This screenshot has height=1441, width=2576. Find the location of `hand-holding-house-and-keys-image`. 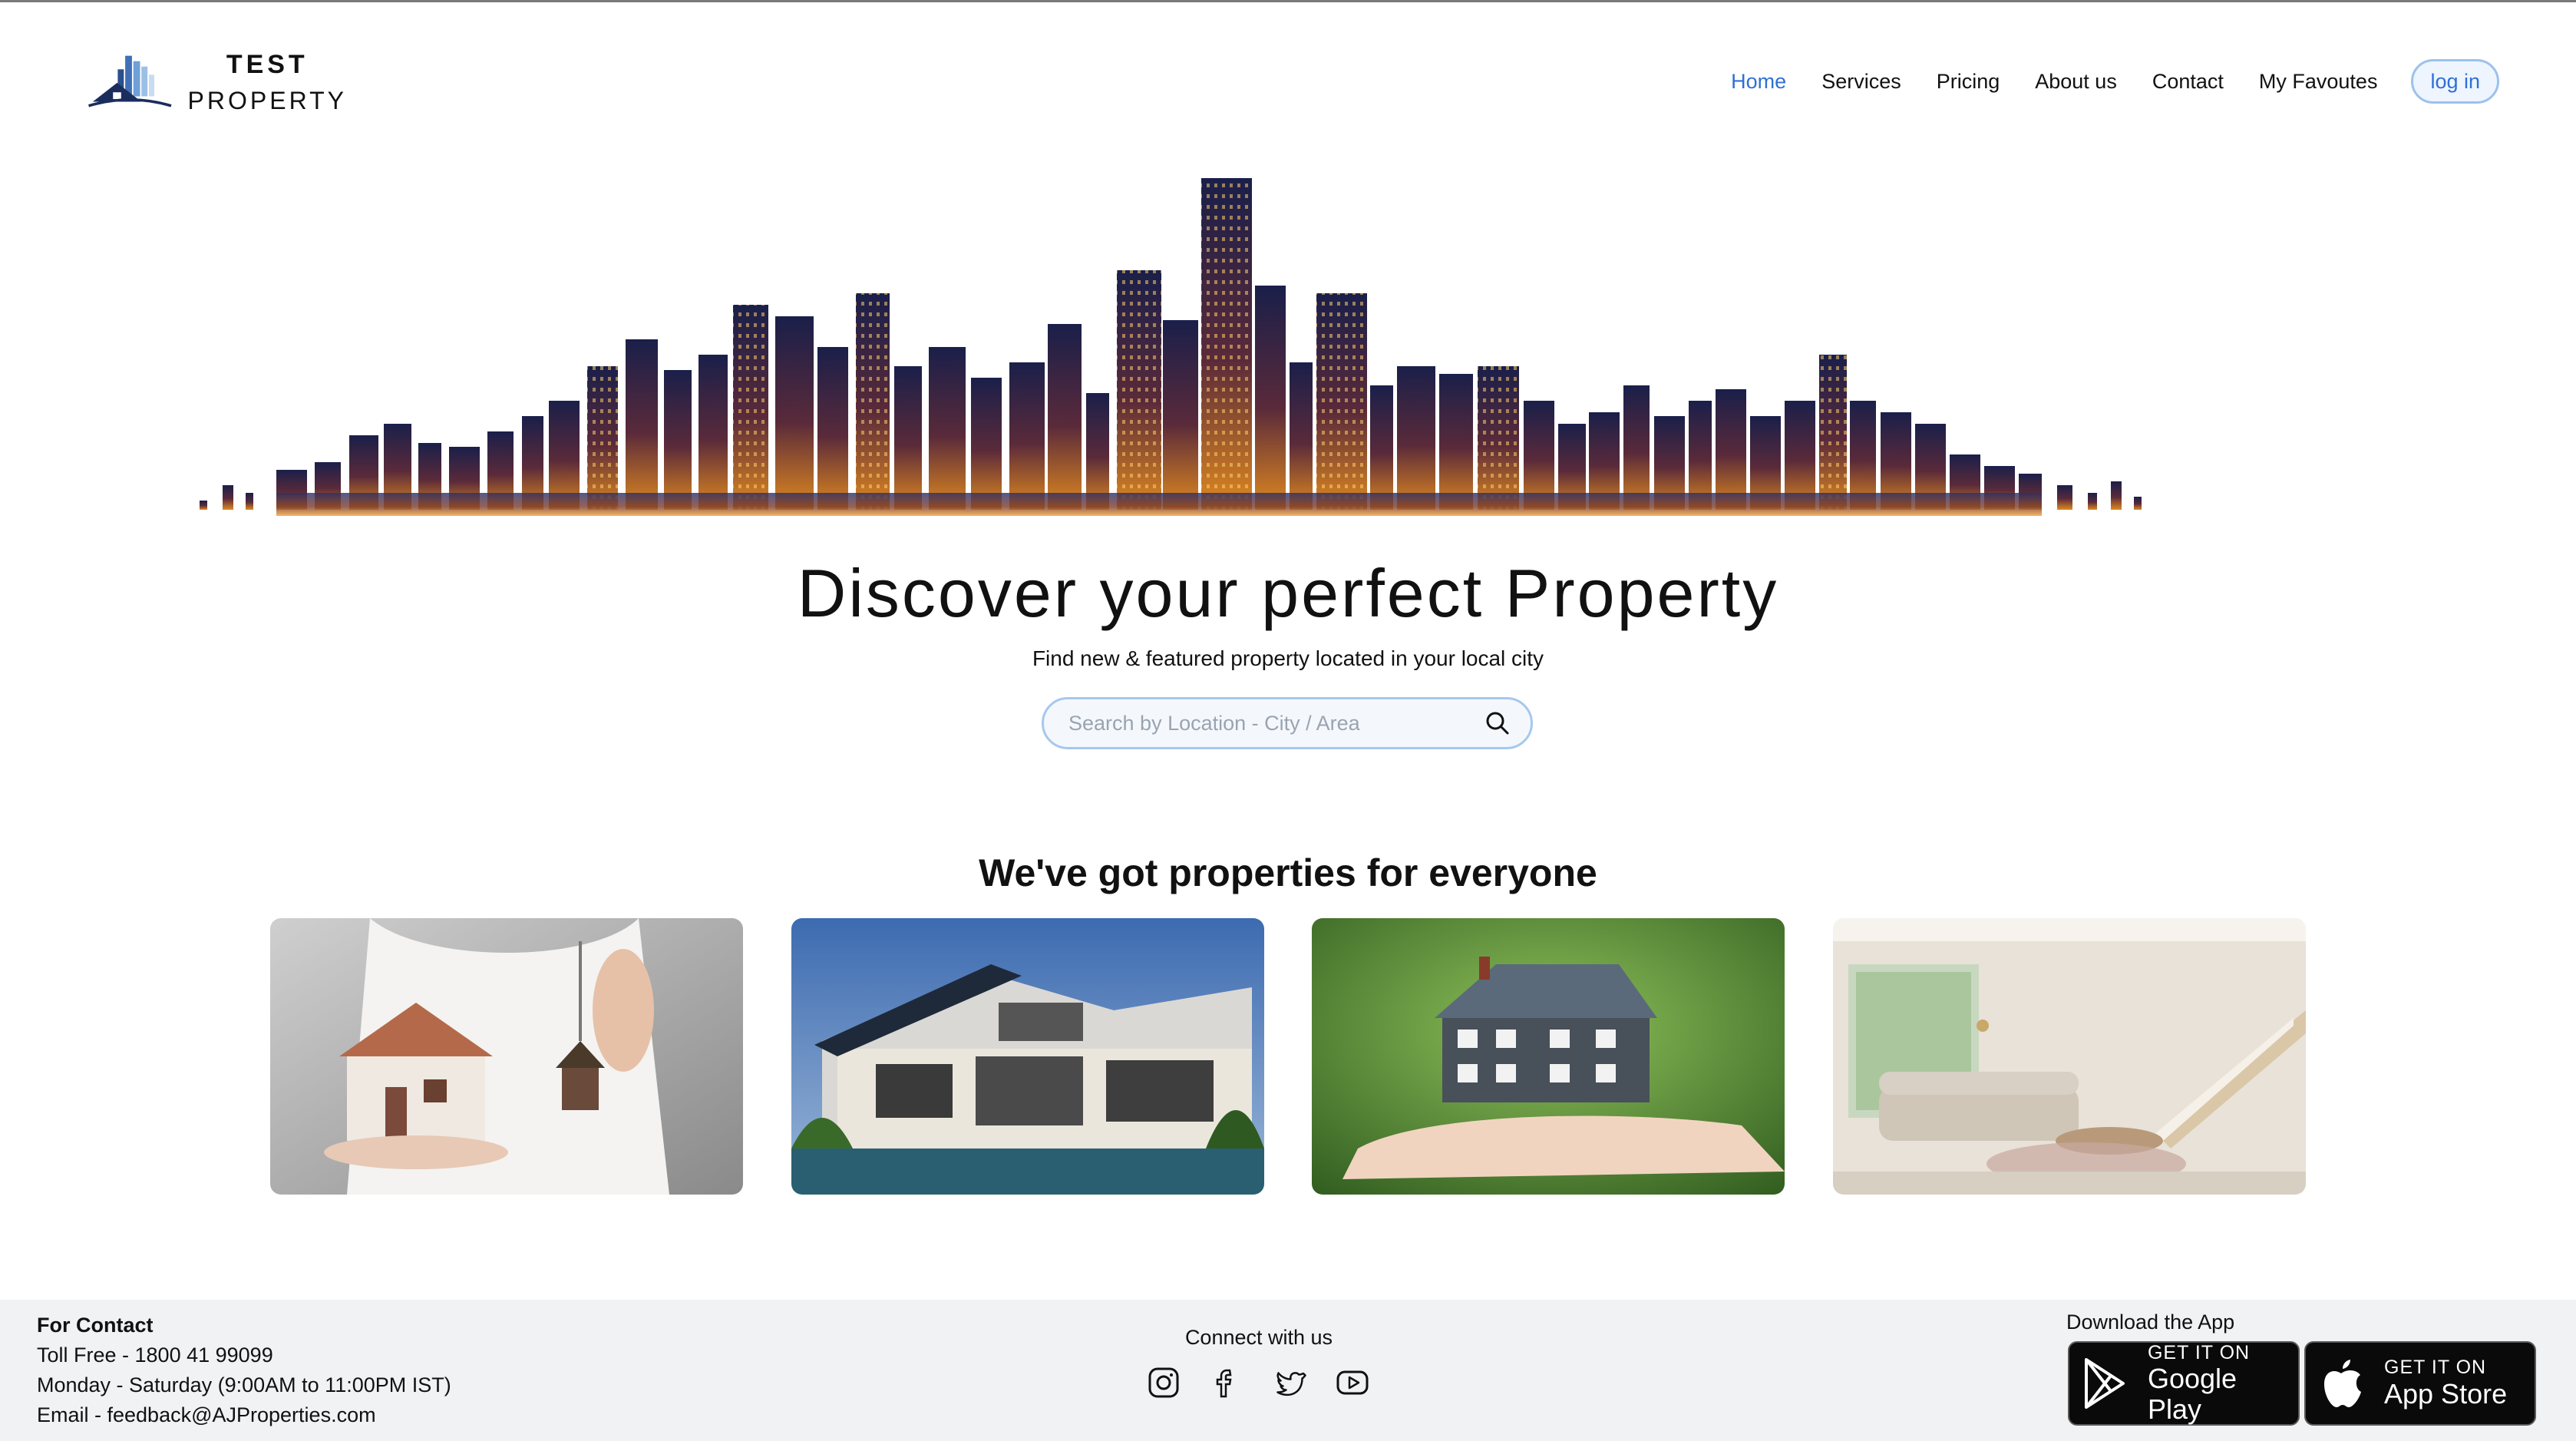

hand-holding-house-and-keys-image is located at coordinates (506, 1056).